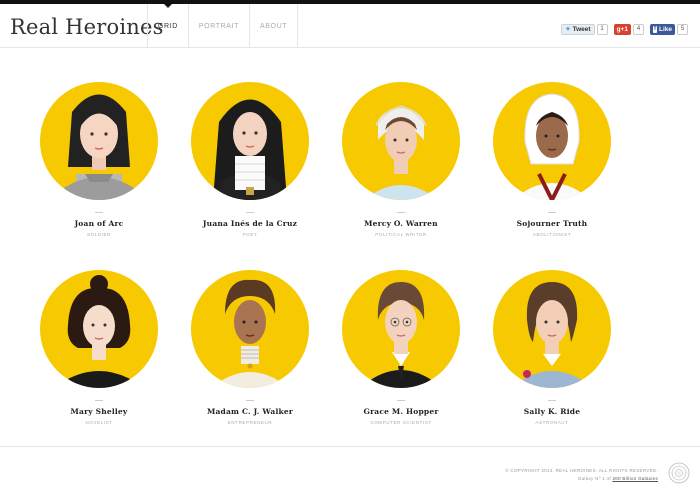  I want to click on heroine-card: Sojourner Truth ABOLITIONIST, so click(552, 159).